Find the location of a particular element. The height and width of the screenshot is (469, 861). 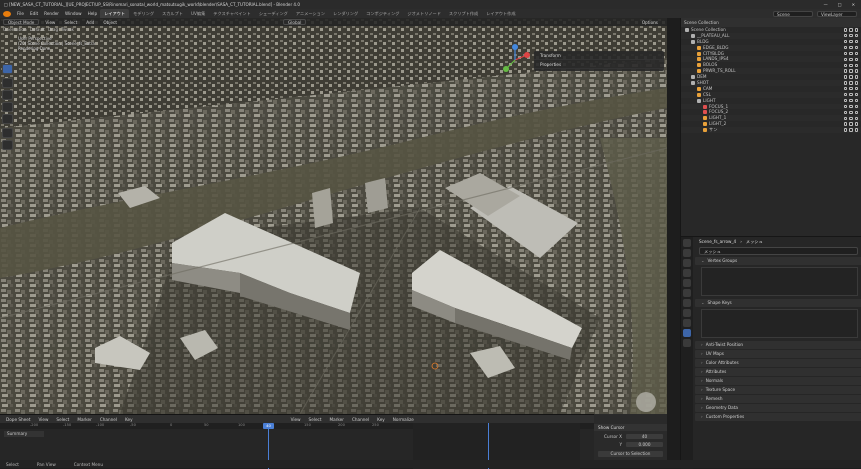

menu-render: Render is located at coordinates (51, 13).